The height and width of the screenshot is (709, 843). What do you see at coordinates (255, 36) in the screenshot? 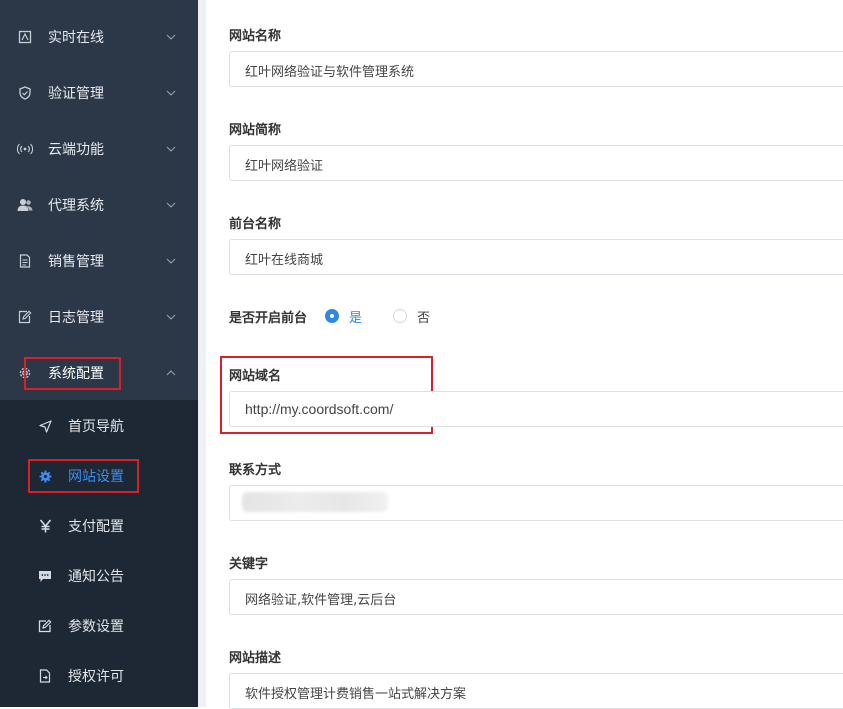
I see `site-name-label: 网站名称` at bounding box center [255, 36].